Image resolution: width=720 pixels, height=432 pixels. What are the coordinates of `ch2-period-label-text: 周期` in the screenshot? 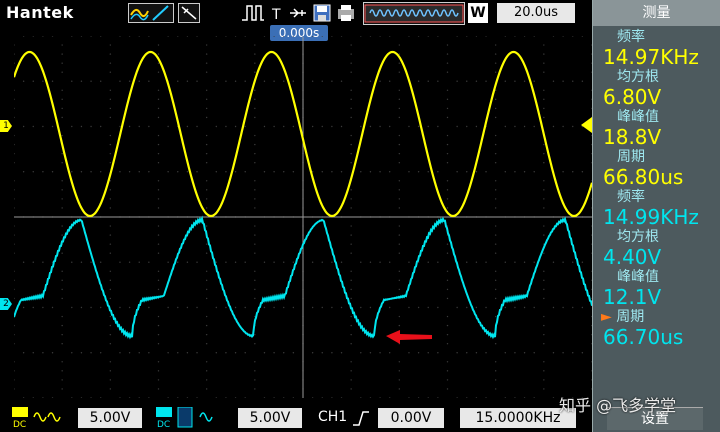 It's located at (630, 317).